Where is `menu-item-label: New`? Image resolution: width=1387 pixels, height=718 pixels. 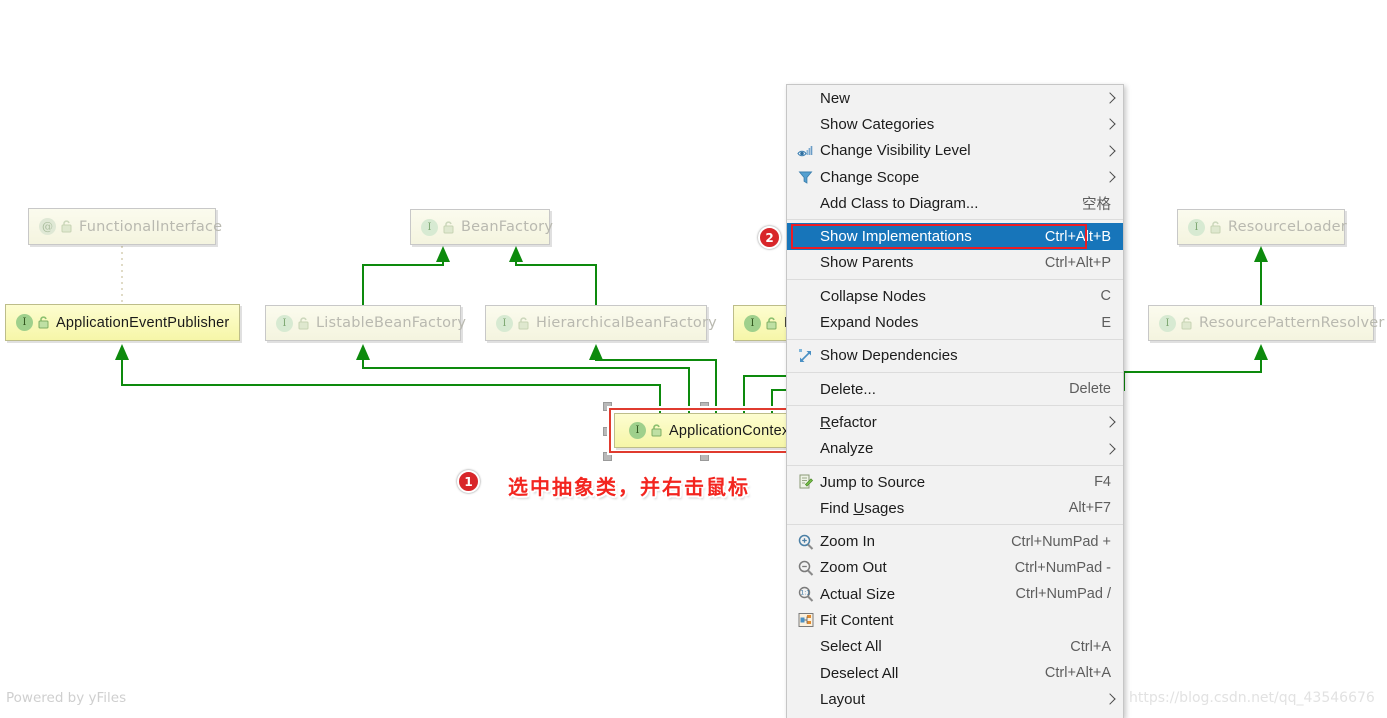 menu-item-label: New is located at coordinates (835, 98).